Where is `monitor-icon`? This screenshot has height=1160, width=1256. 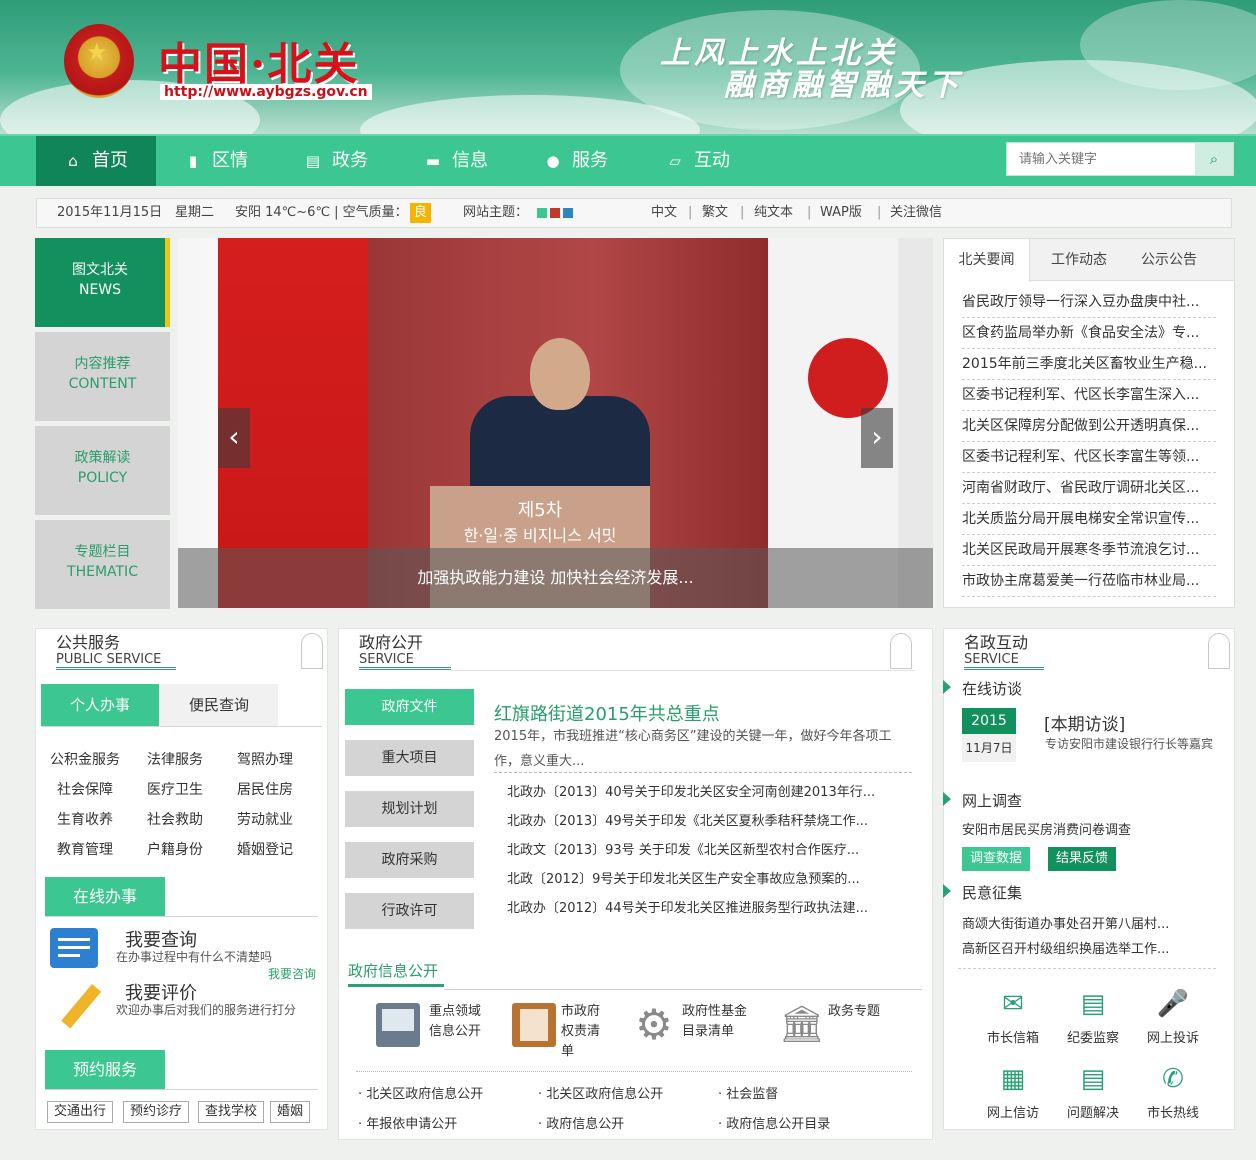
monitor-icon is located at coordinates (398, 1025).